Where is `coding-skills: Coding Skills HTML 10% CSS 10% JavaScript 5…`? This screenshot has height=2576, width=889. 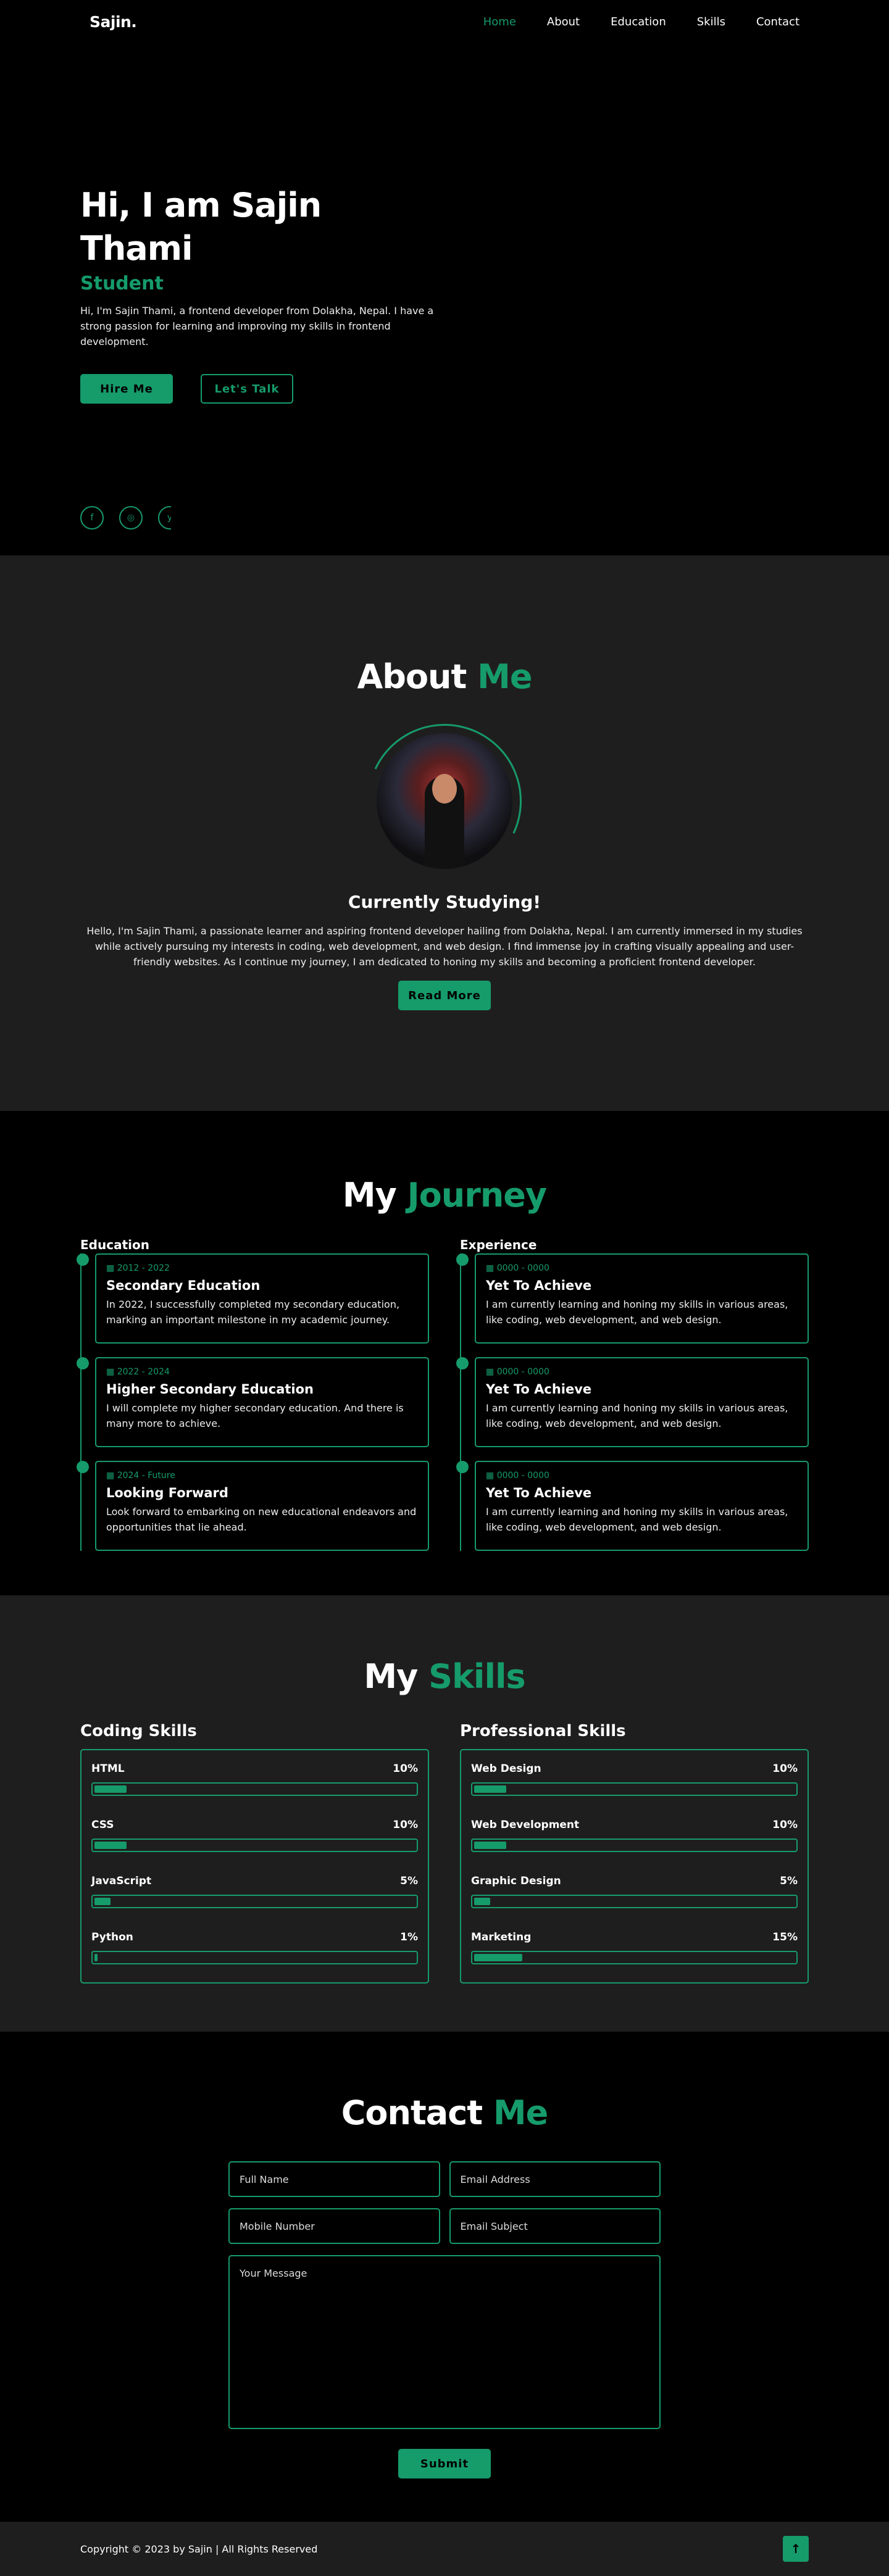
coding-skills: Coding Skills HTML 10% CSS 10% JavaScript 5… is located at coordinates (254, 1853).